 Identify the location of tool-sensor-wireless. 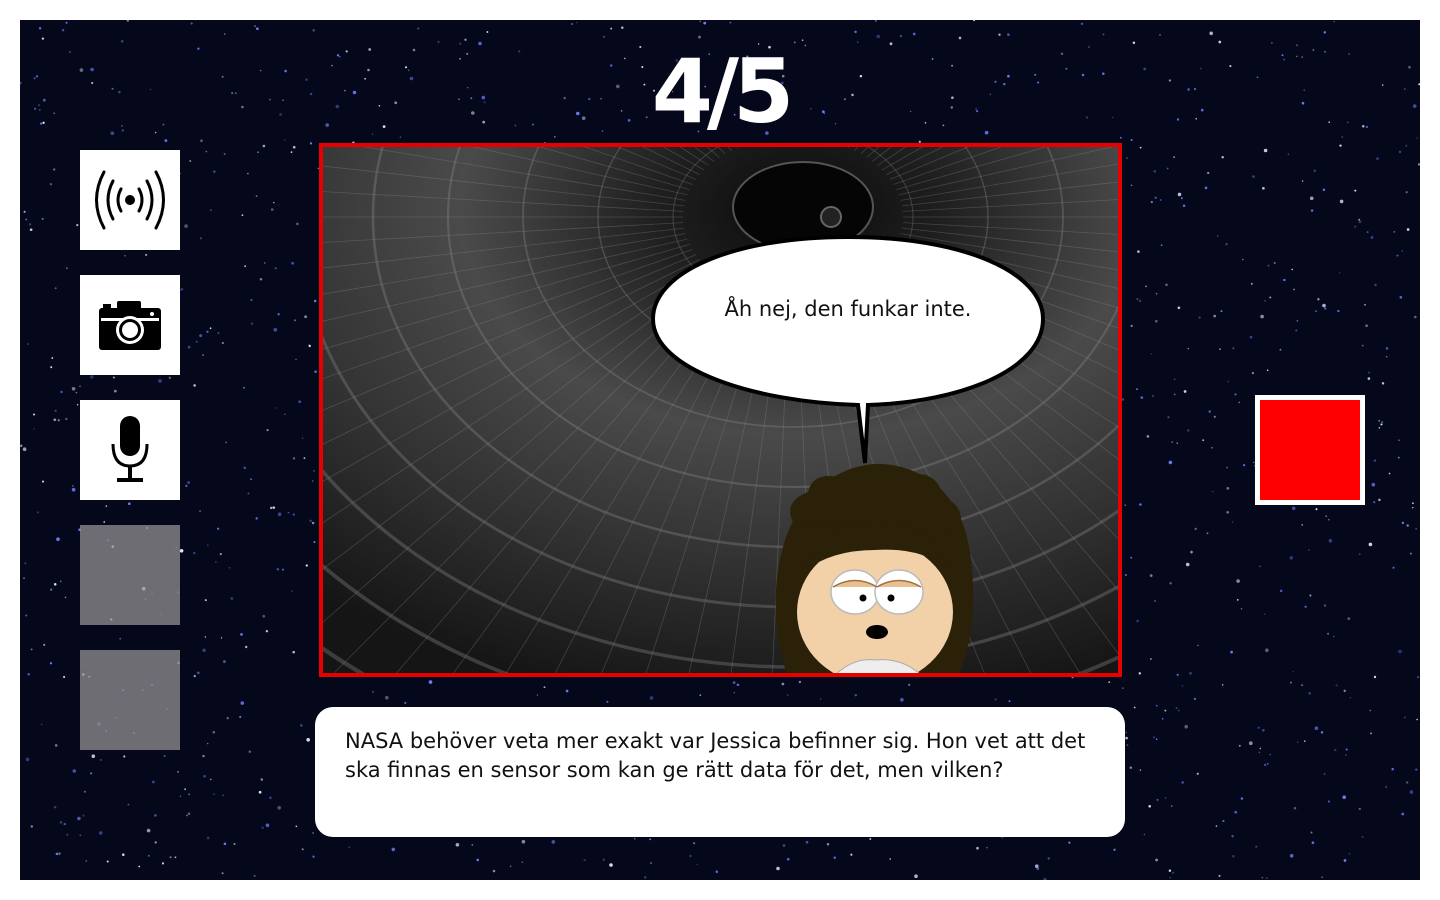
(130, 200).